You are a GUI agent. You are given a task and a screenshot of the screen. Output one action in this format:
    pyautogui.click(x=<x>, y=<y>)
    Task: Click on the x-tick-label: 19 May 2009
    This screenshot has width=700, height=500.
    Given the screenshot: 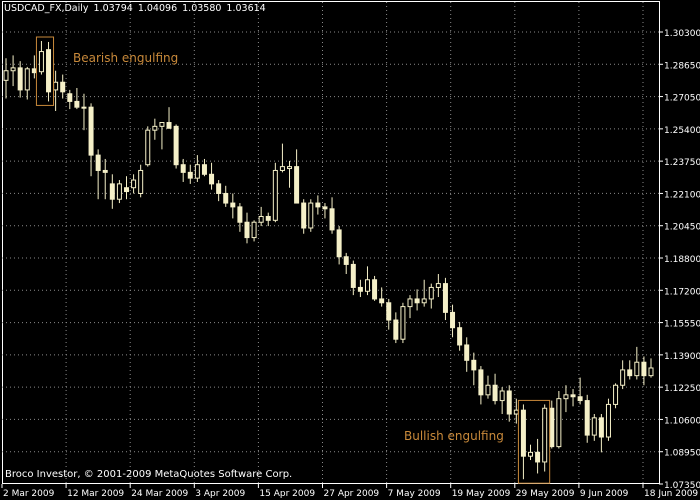 What is the action you would take?
    pyautogui.click(x=481, y=494)
    